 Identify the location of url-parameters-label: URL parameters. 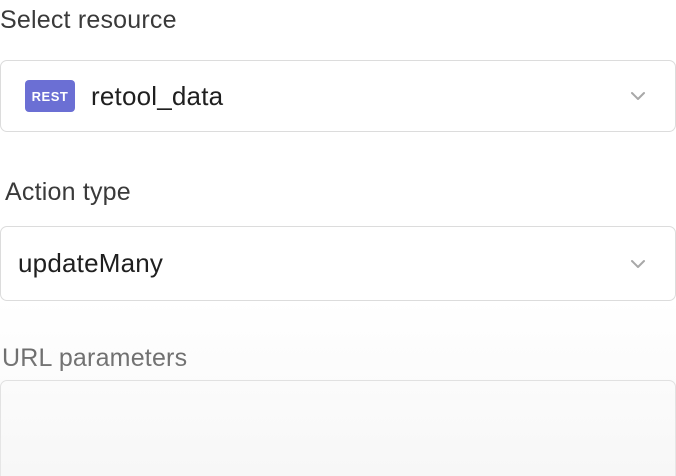
(95, 358).